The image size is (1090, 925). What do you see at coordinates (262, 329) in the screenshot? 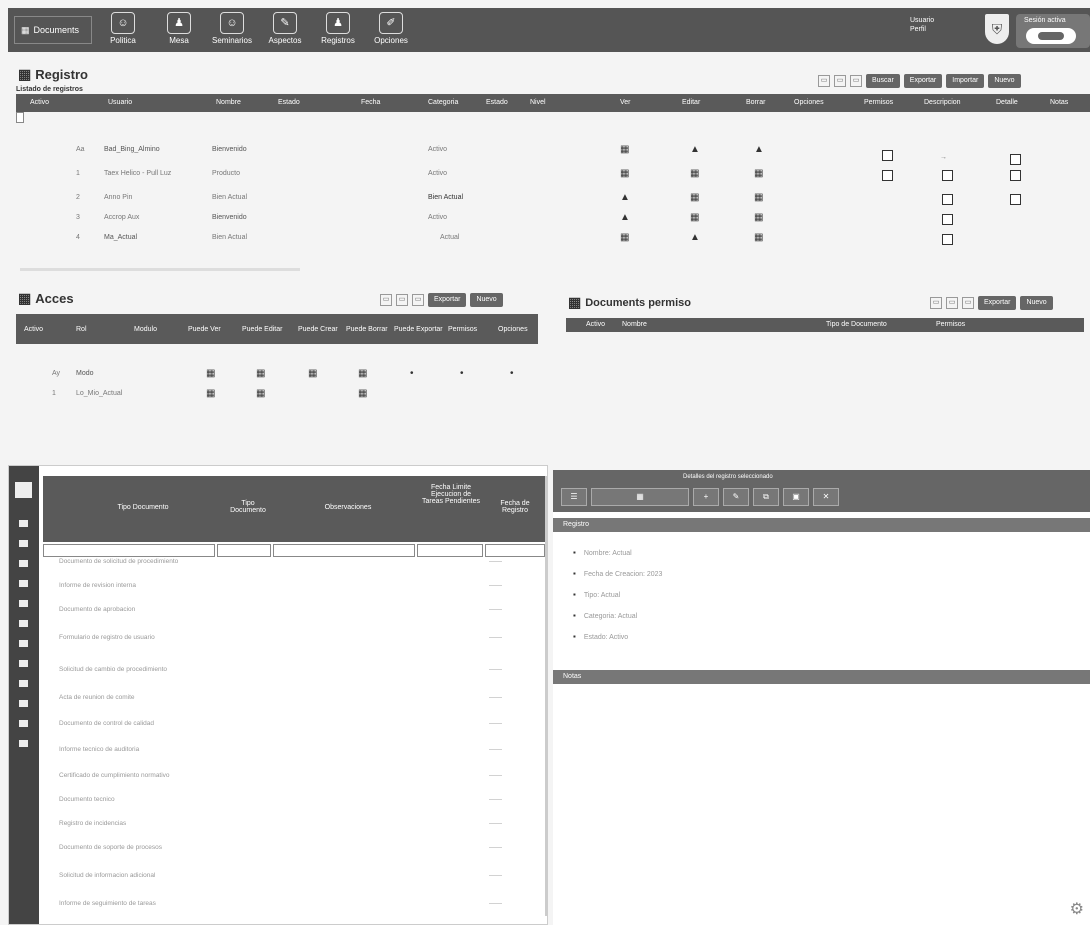
I see `col-puede-editar: Puede Editar` at bounding box center [262, 329].